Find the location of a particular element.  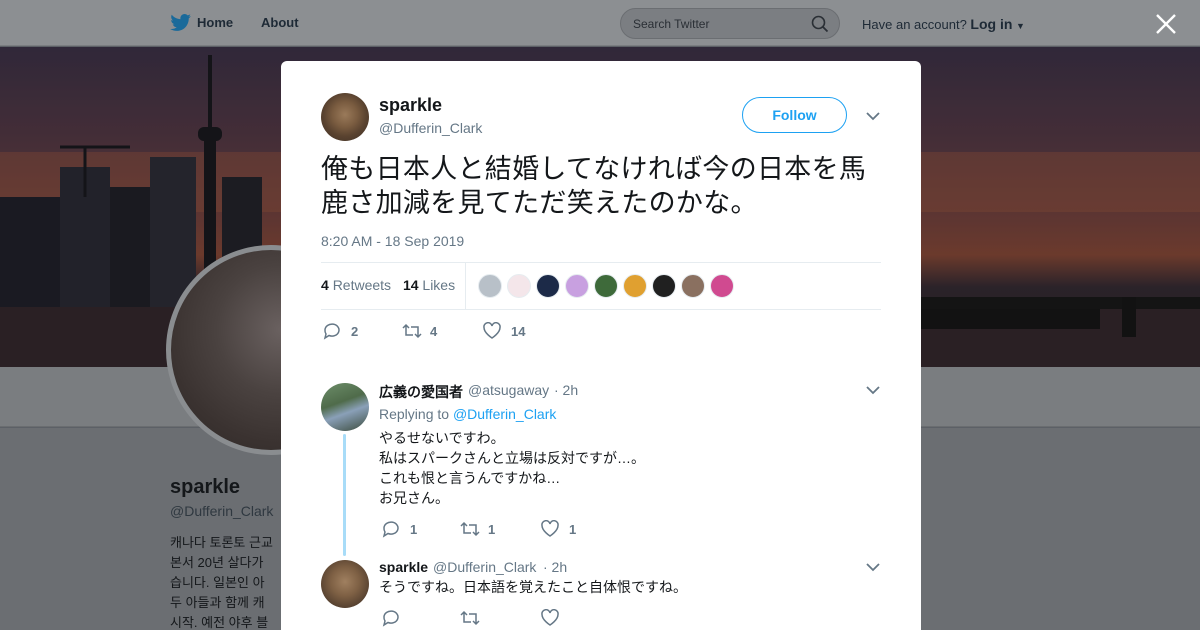

reply-line: やるせないですわ。 is located at coordinates (442, 438).